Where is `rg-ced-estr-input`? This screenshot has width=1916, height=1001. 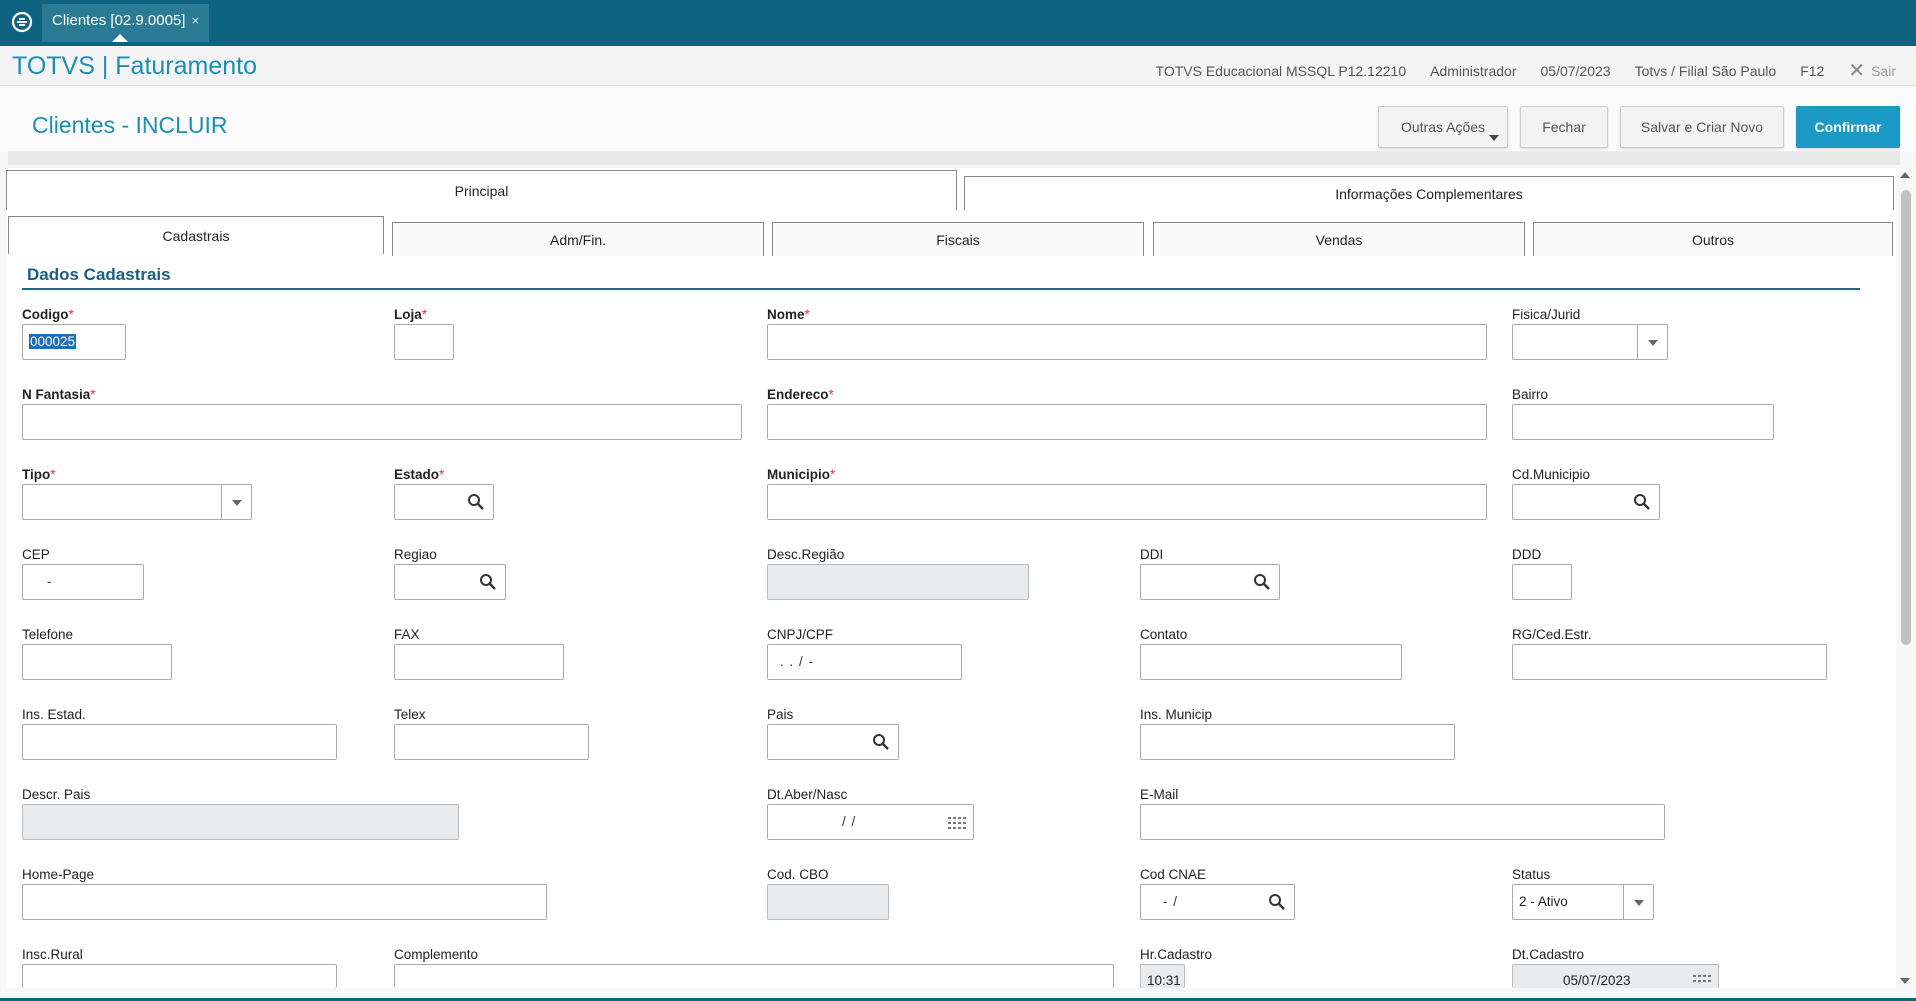
rg-ced-estr-input is located at coordinates (1669, 662).